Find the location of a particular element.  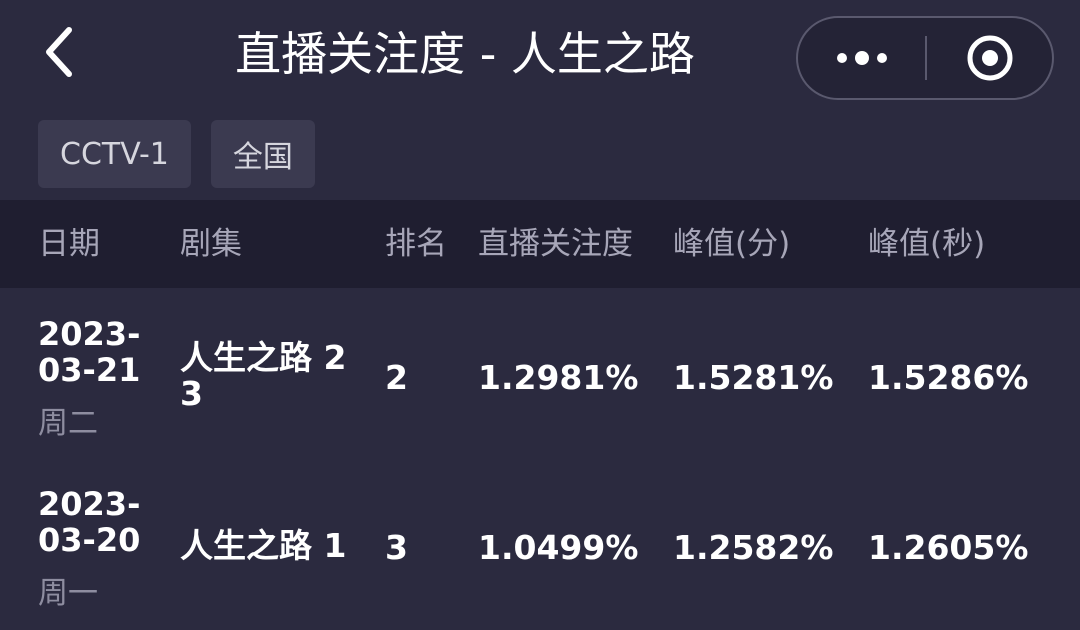

row-peak-min: 1.5281% is located at coordinates (753, 377).